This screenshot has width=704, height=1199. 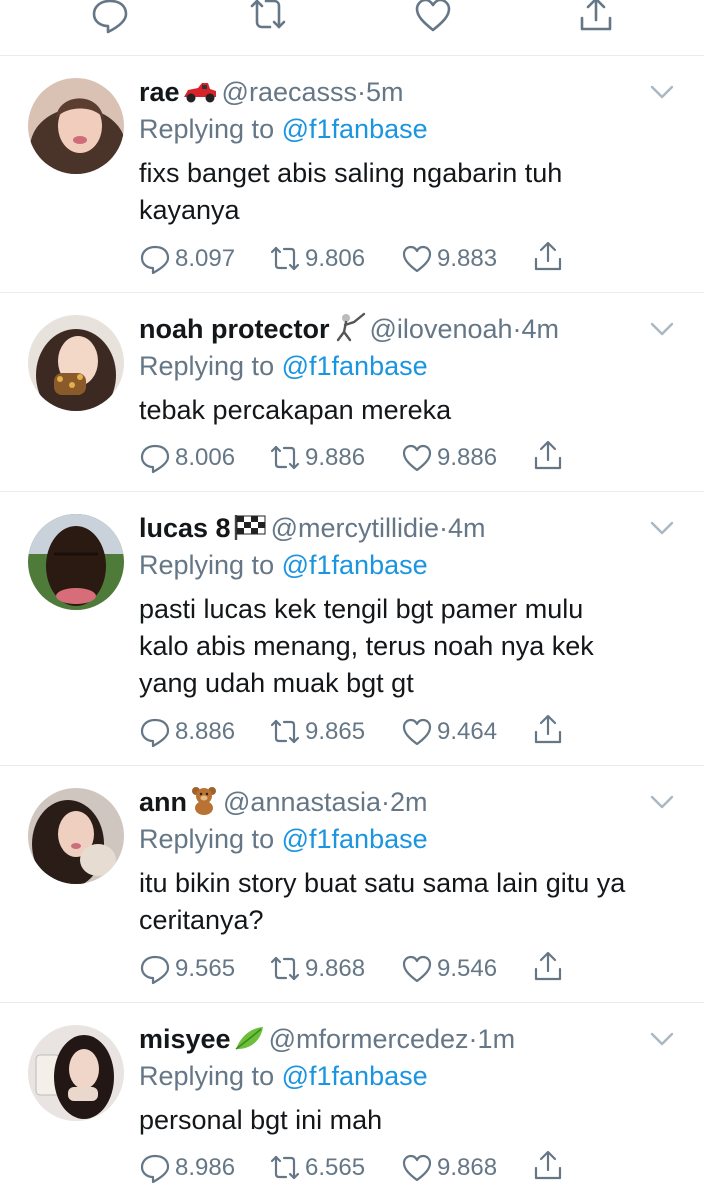 What do you see at coordinates (302, 802) in the screenshot?
I see `user-handle: @annastasia` at bounding box center [302, 802].